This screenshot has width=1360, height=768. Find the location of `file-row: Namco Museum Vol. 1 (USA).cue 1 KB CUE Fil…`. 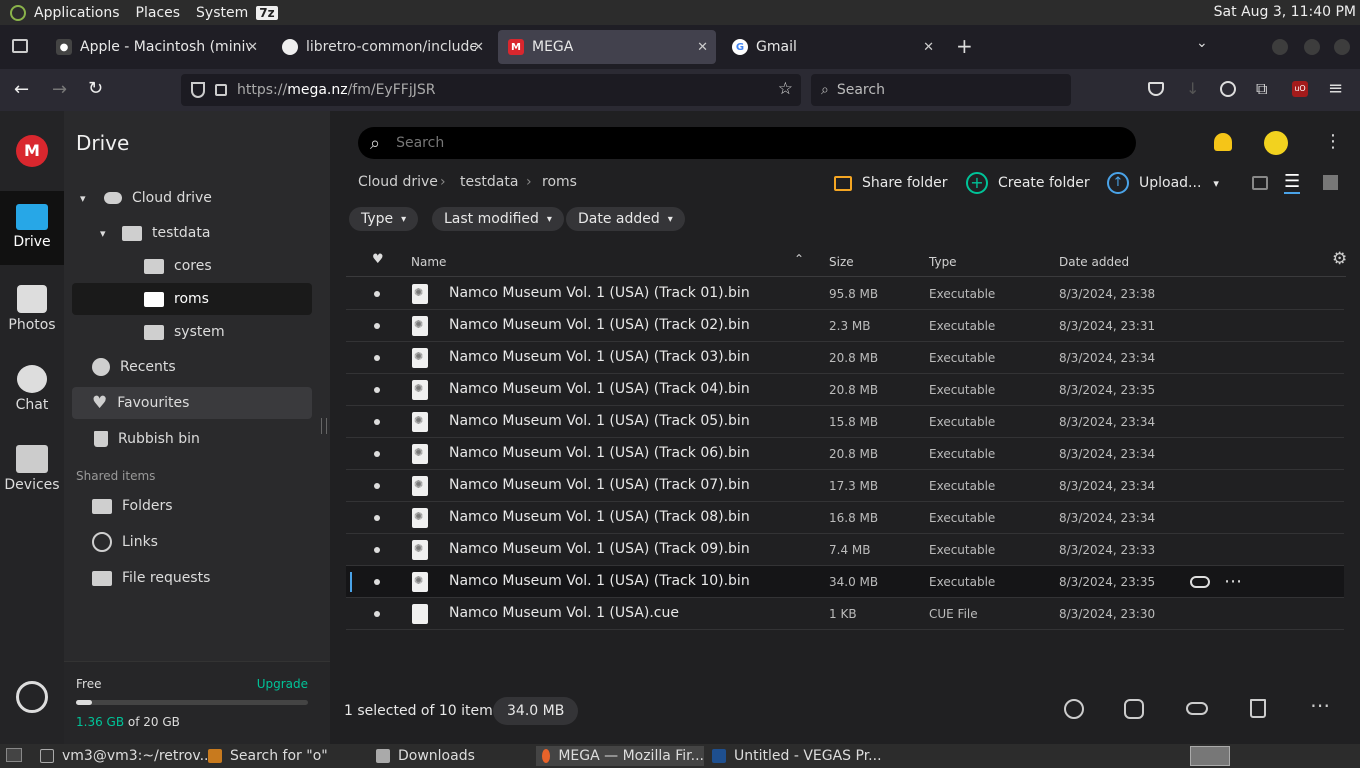

file-row: Namco Museum Vol. 1 (USA).cue 1 KB CUE Fil… is located at coordinates (845, 614).